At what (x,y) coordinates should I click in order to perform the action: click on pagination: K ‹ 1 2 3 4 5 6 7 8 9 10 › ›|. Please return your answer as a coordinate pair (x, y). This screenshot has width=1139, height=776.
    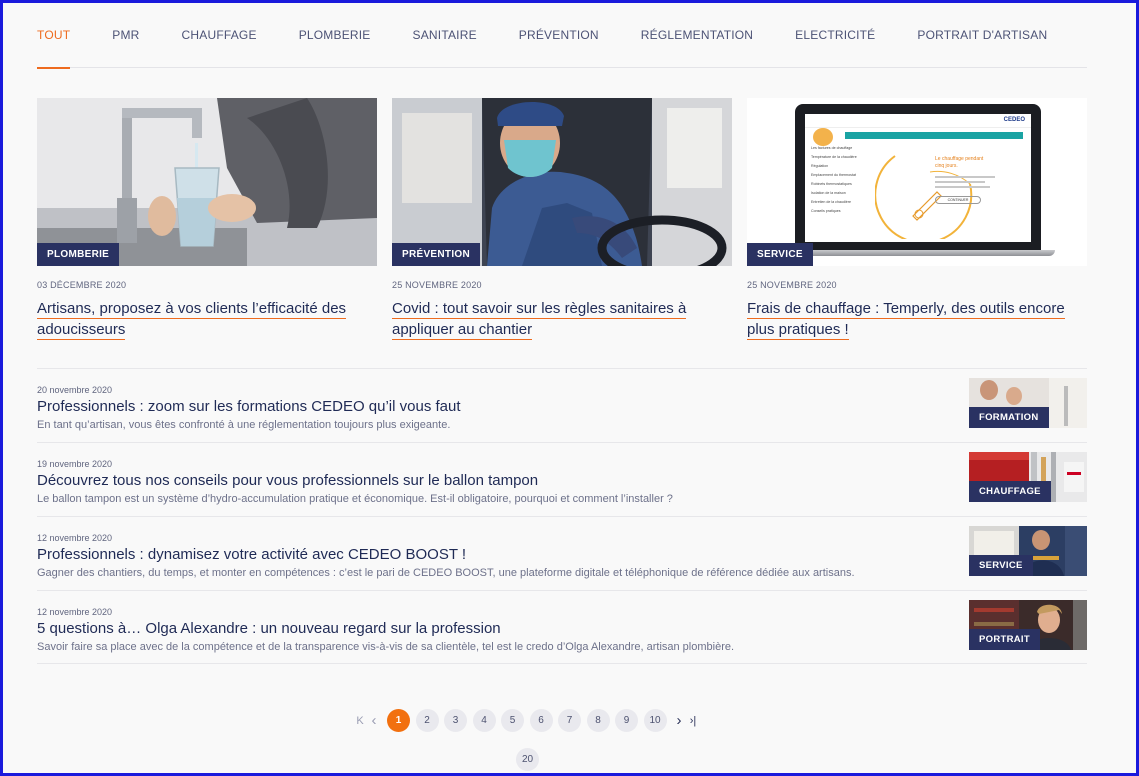
    Looking at the image, I should click on (526, 720).